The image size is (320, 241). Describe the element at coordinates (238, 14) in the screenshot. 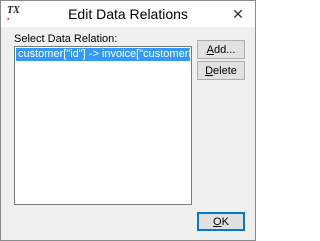

I see `close-icon: ✕` at that location.